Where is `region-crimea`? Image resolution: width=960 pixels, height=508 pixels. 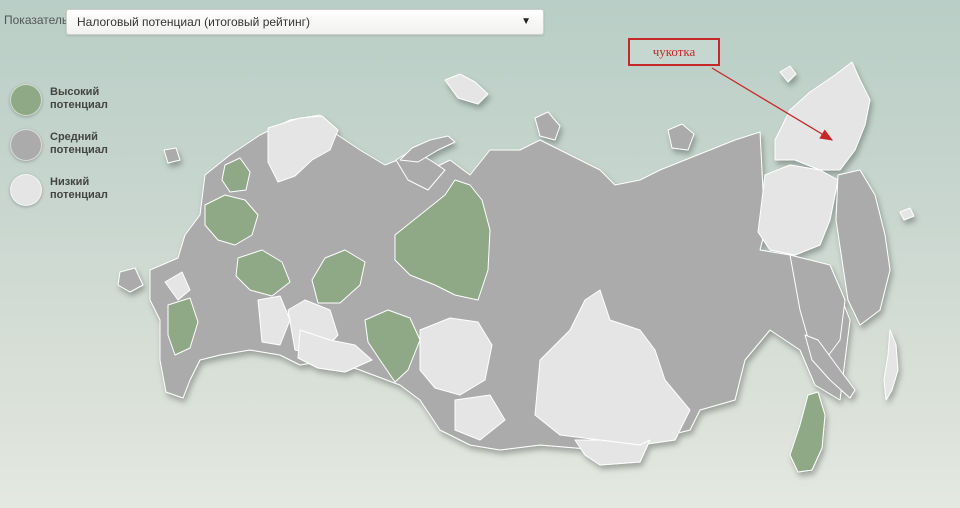 region-crimea is located at coordinates (130, 280).